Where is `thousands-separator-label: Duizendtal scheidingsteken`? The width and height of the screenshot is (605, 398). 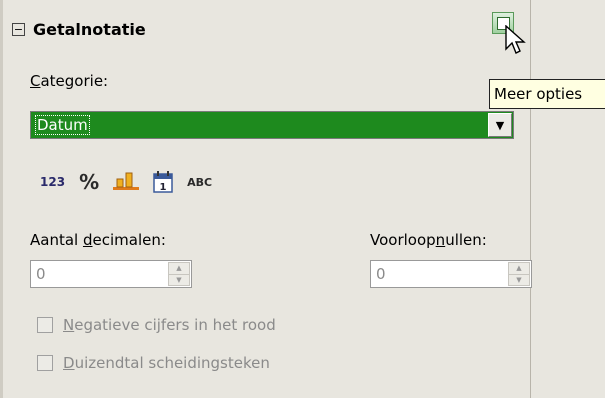
thousands-separator-label: Duizendtal scheidingsteken is located at coordinates (166, 363).